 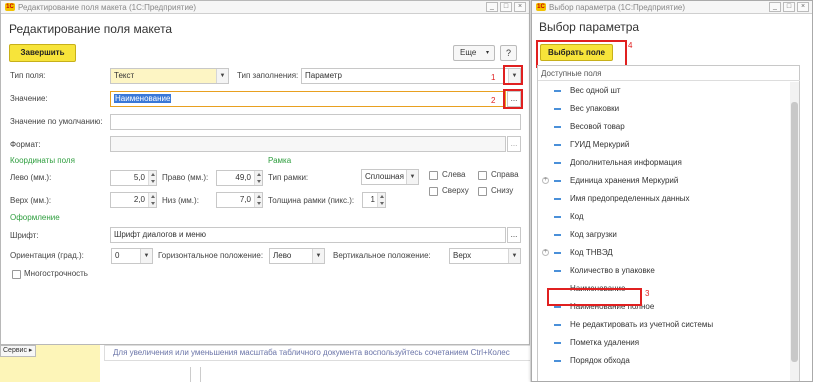 I want to click on page-title: Редактирование поля макета, so click(x=91, y=29).